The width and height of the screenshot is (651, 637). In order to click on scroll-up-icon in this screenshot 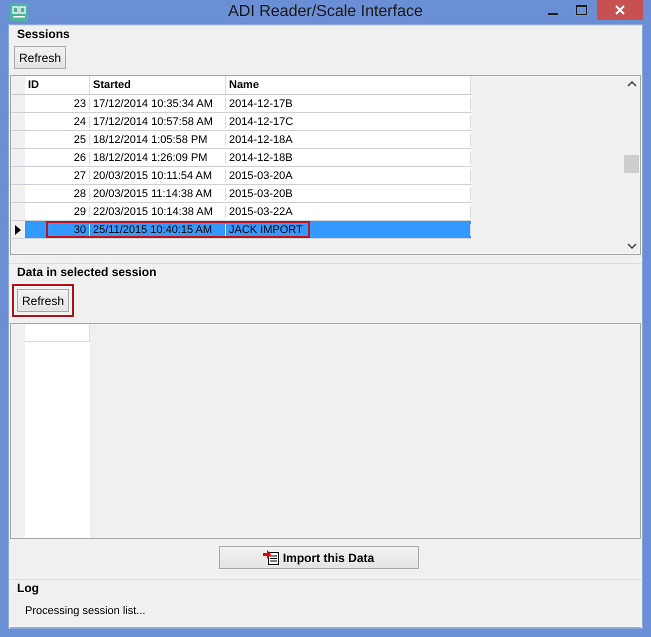, I will do `click(631, 84)`.